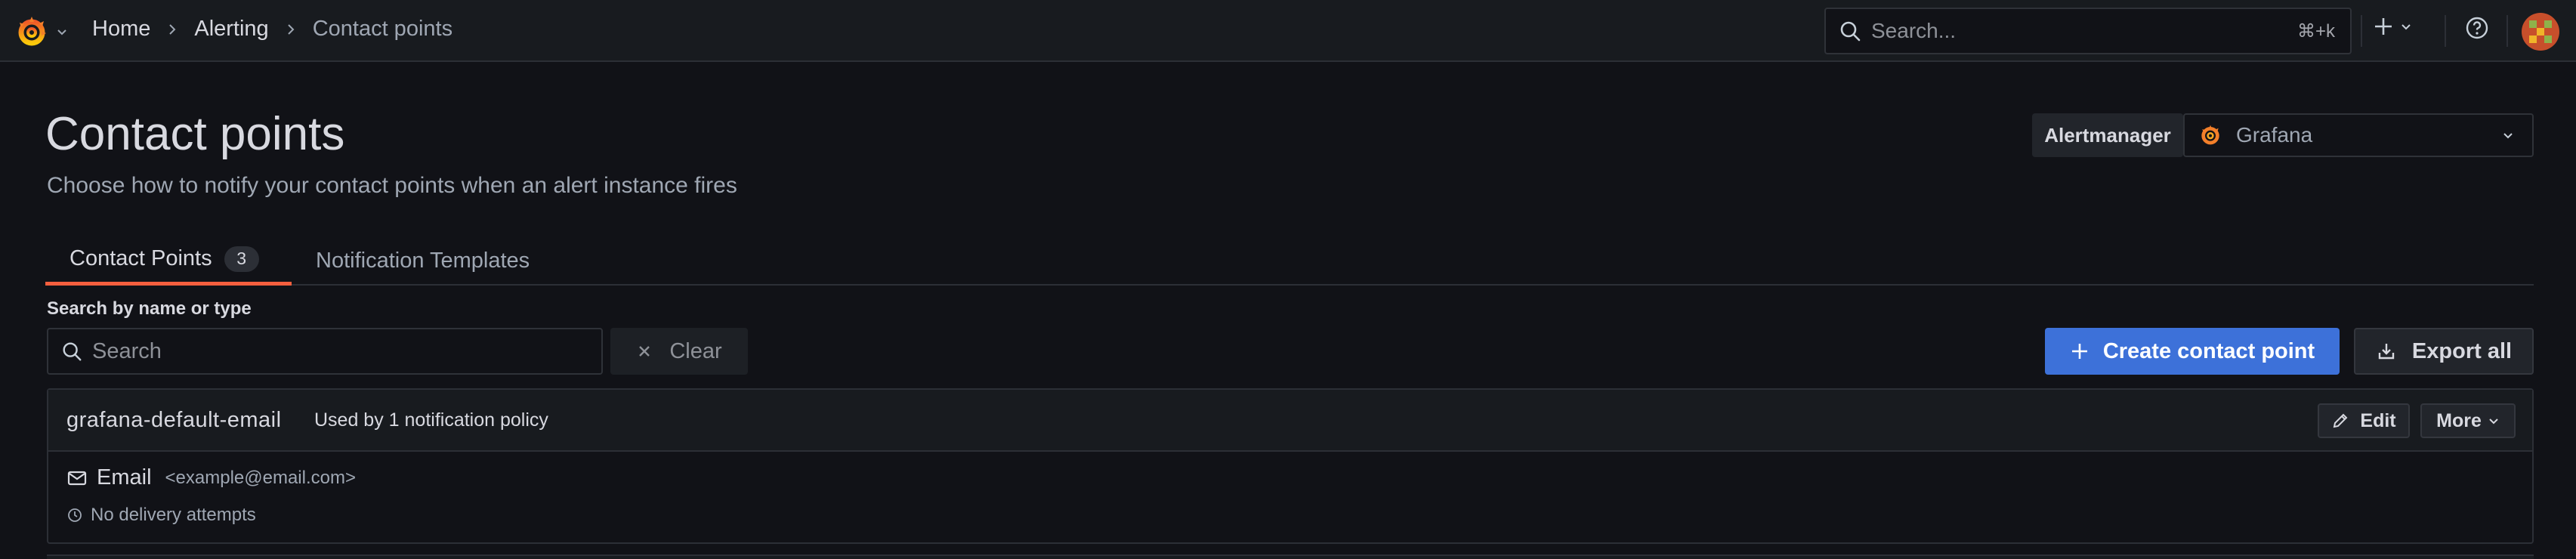 This screenshot has width=2576, height=559. I want to click on export-button-label: Export all, so click(2462, 350).